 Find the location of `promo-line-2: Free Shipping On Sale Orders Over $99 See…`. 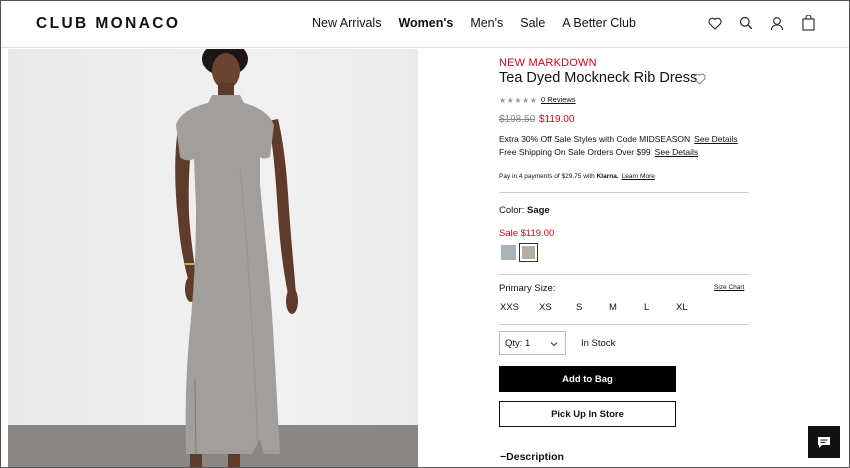

promo-line-2: Free Shipping On Sale Orders Over $99 See… is located at coordinates (598, 152).